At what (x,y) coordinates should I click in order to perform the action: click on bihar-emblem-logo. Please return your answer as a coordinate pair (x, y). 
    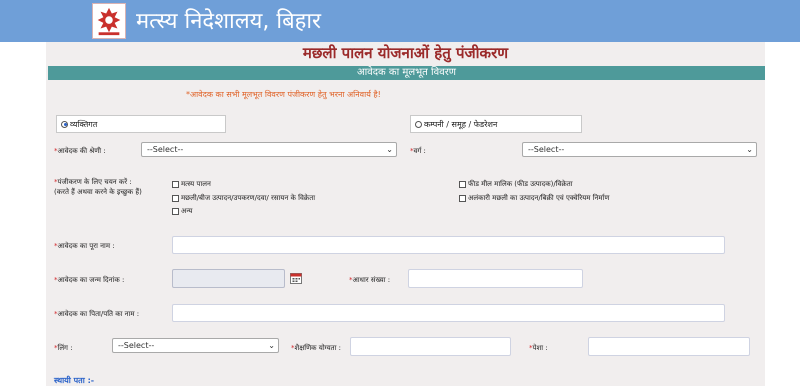
    Looking at the image, I should click on (109, 21).